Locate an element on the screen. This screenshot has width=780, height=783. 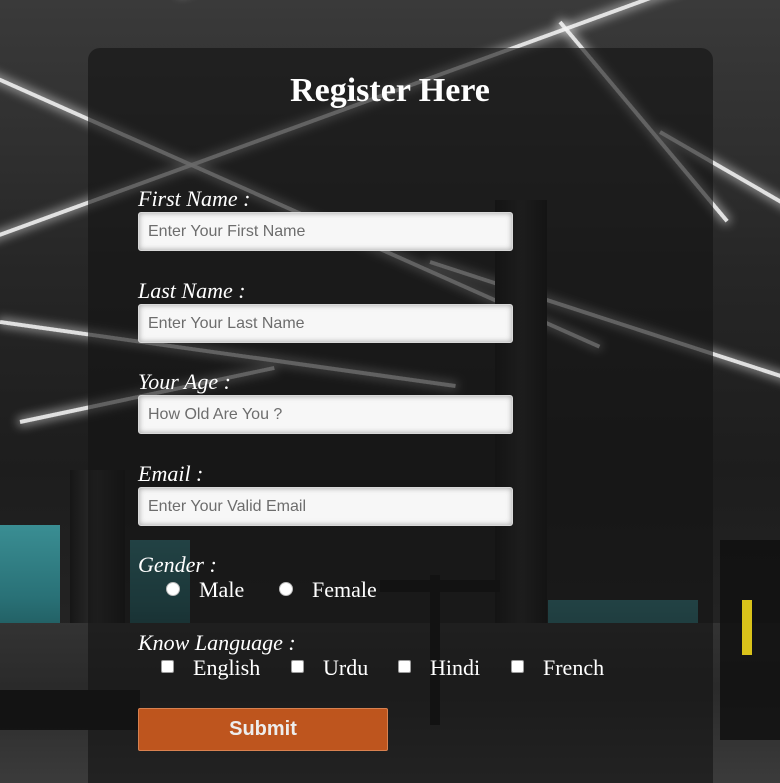
gender-label: Gender : is located at coordinates (177, 564).